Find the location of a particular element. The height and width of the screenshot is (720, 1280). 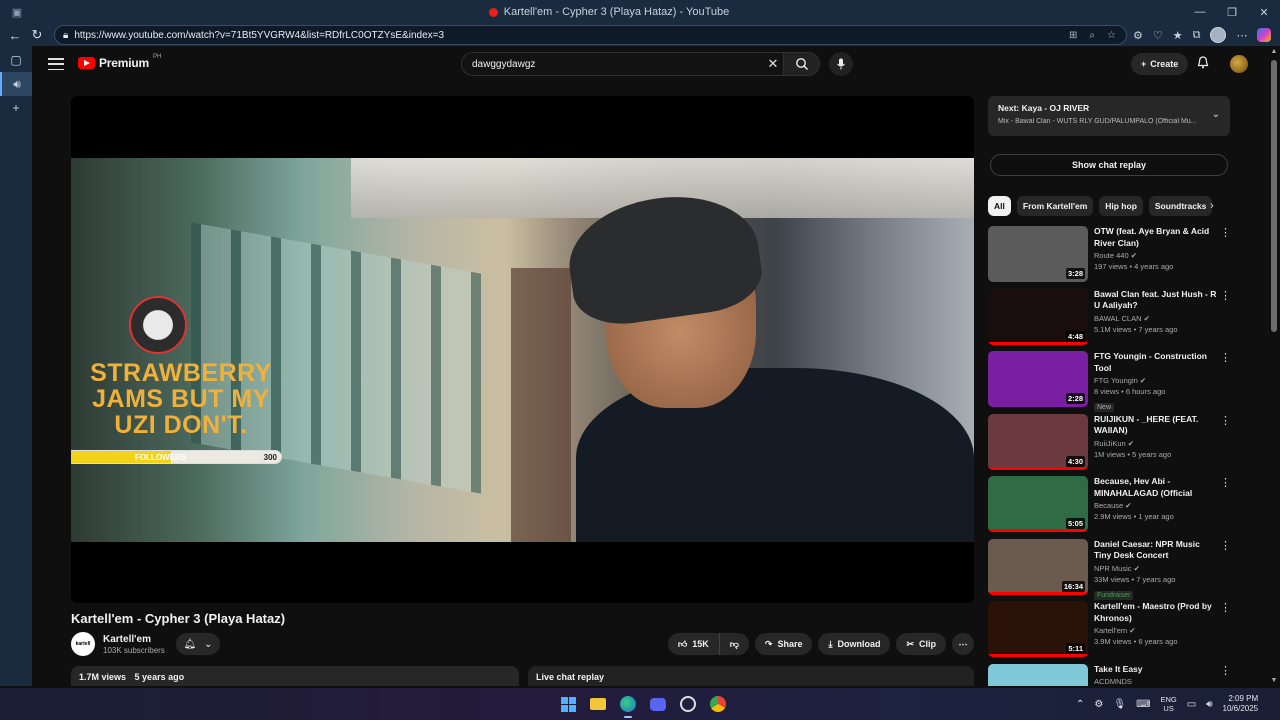

profile-avatar is located at coordinates (1218, 35).